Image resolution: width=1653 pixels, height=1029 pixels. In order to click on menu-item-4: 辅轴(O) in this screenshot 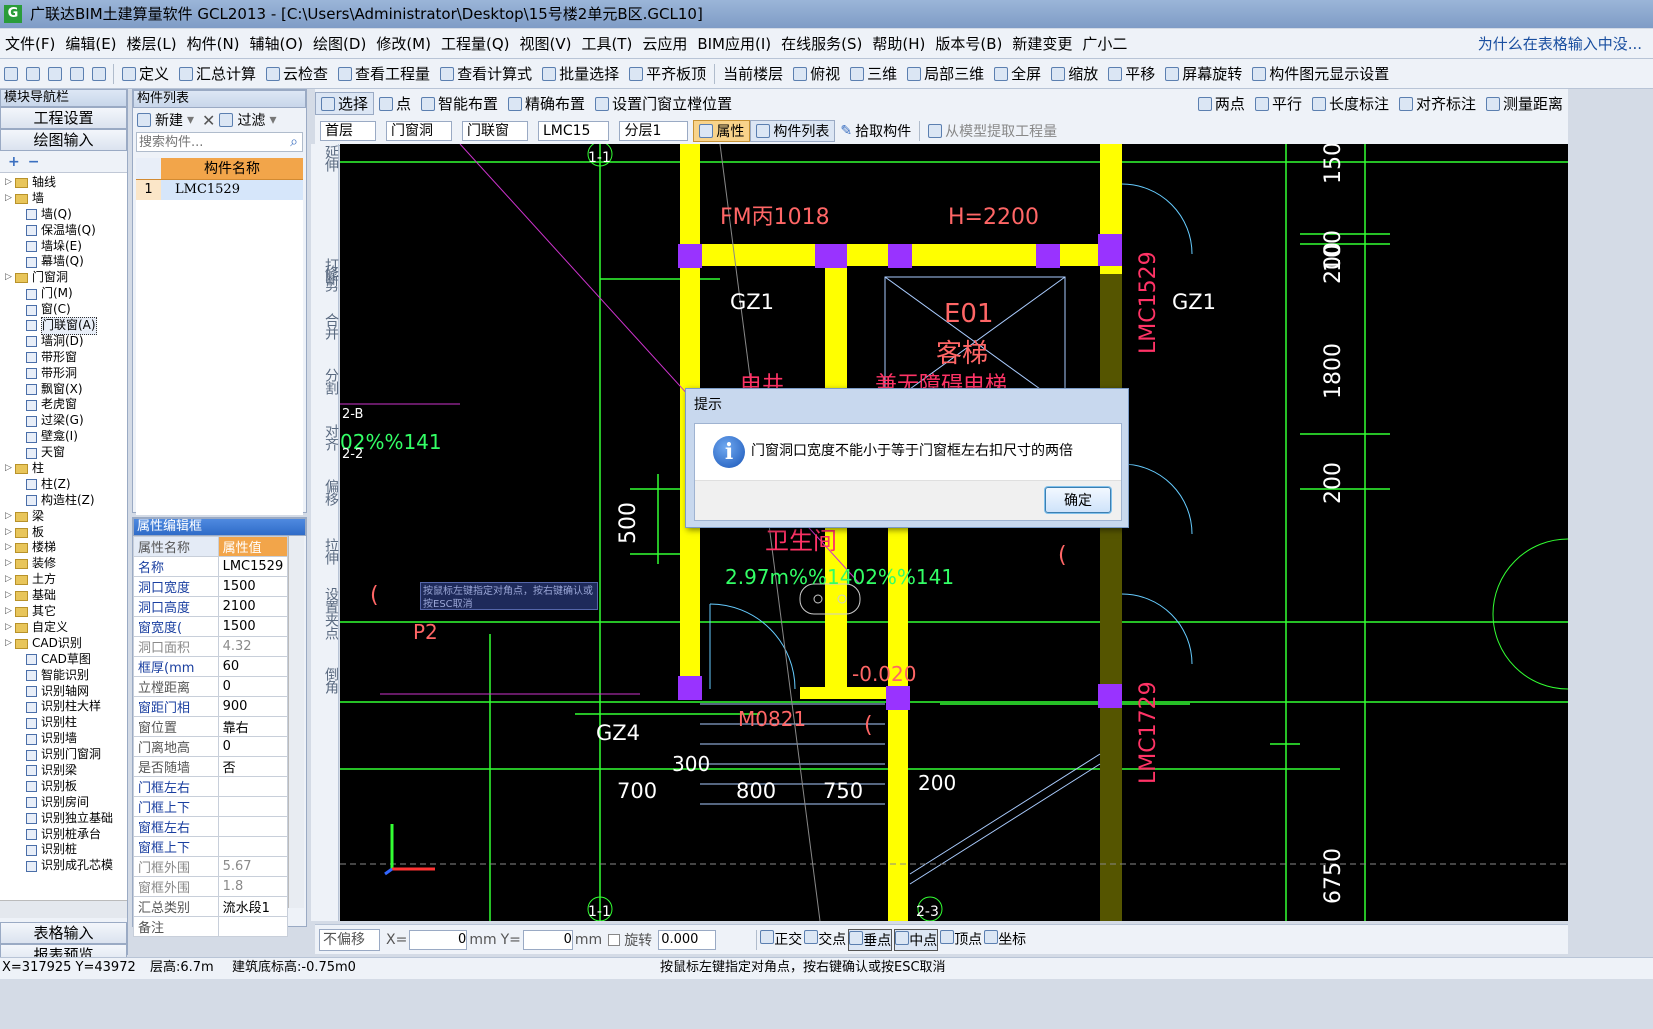, I will do `click(277, 43)`.